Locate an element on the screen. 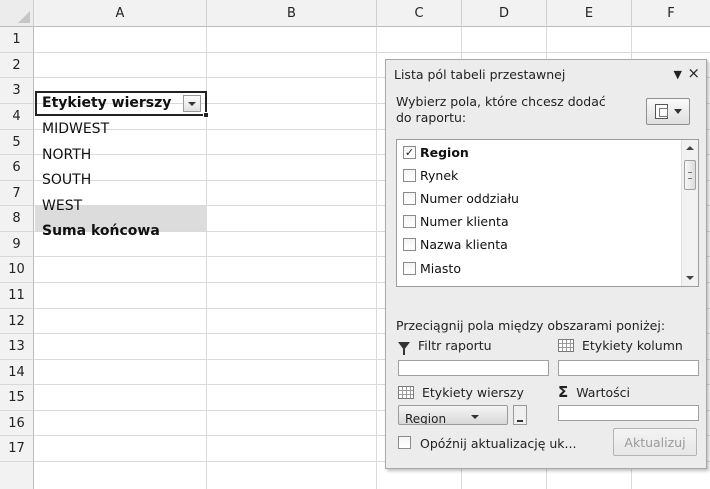  row-header-10: 10 is located at coordinates (17, 270).